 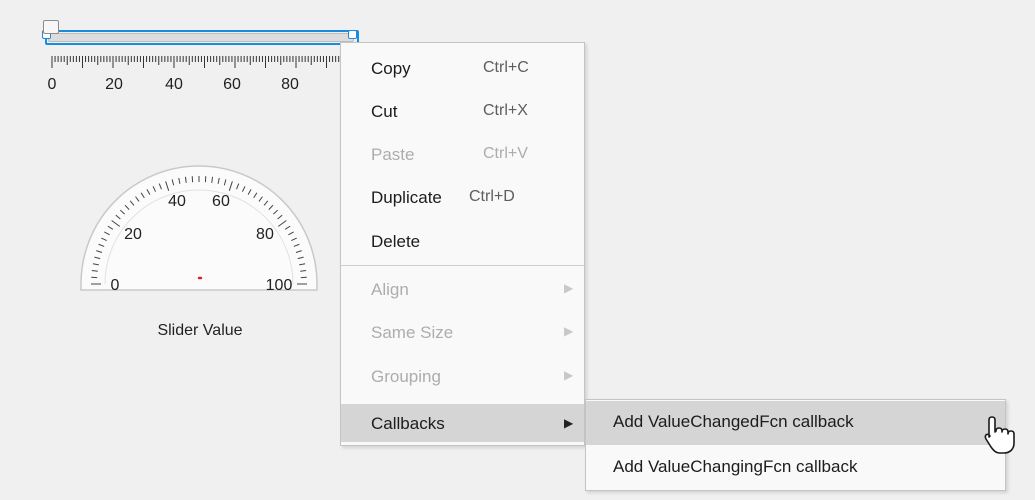 What do you see at coordinates (506, 67) in the screenshot?
I see `menu-item-shortcut: Ctrl+C` at bounding box center [506, 67].